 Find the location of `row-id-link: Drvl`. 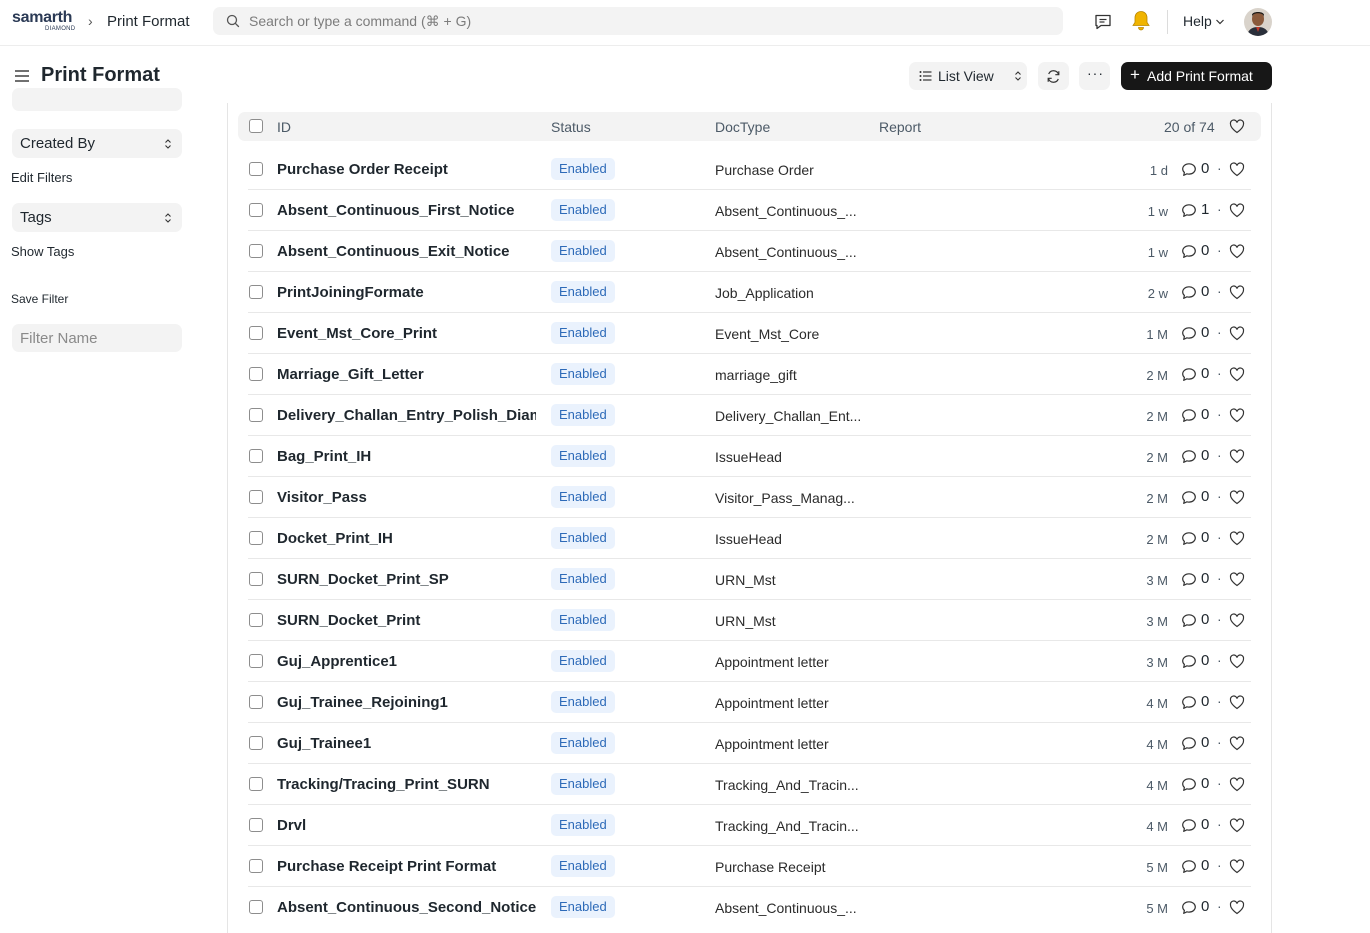

row-id-link: Drvl is located at coordinates (406, 825).